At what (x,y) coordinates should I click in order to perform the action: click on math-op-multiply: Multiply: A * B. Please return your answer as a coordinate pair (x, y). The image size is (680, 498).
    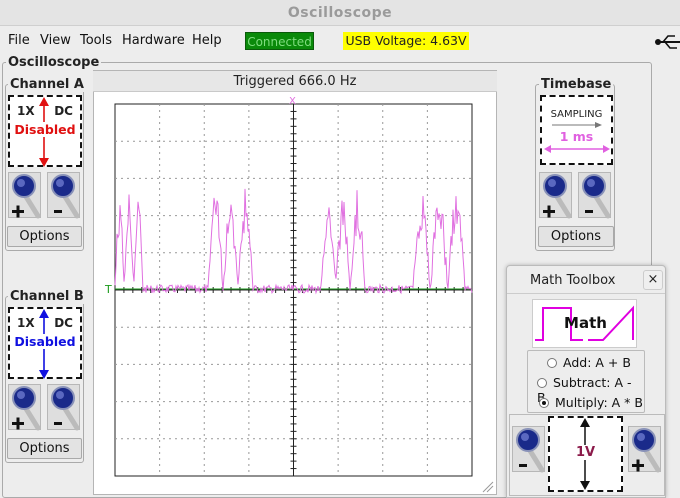
    Looking at the image, I should click on (591, 402).